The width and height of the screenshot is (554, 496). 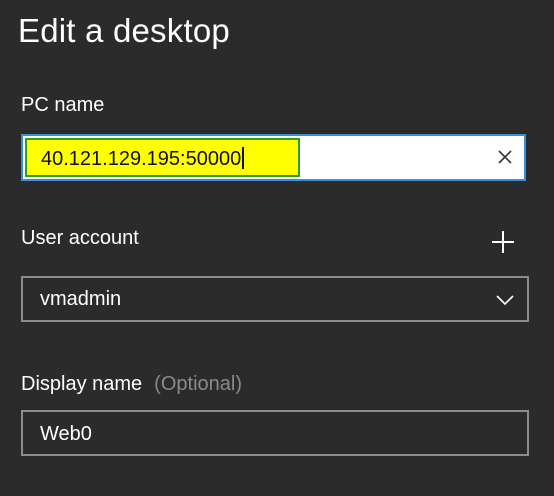 I want to click on pc-name-value: 40.121.129.195:50000, so click(x=143, y=159).